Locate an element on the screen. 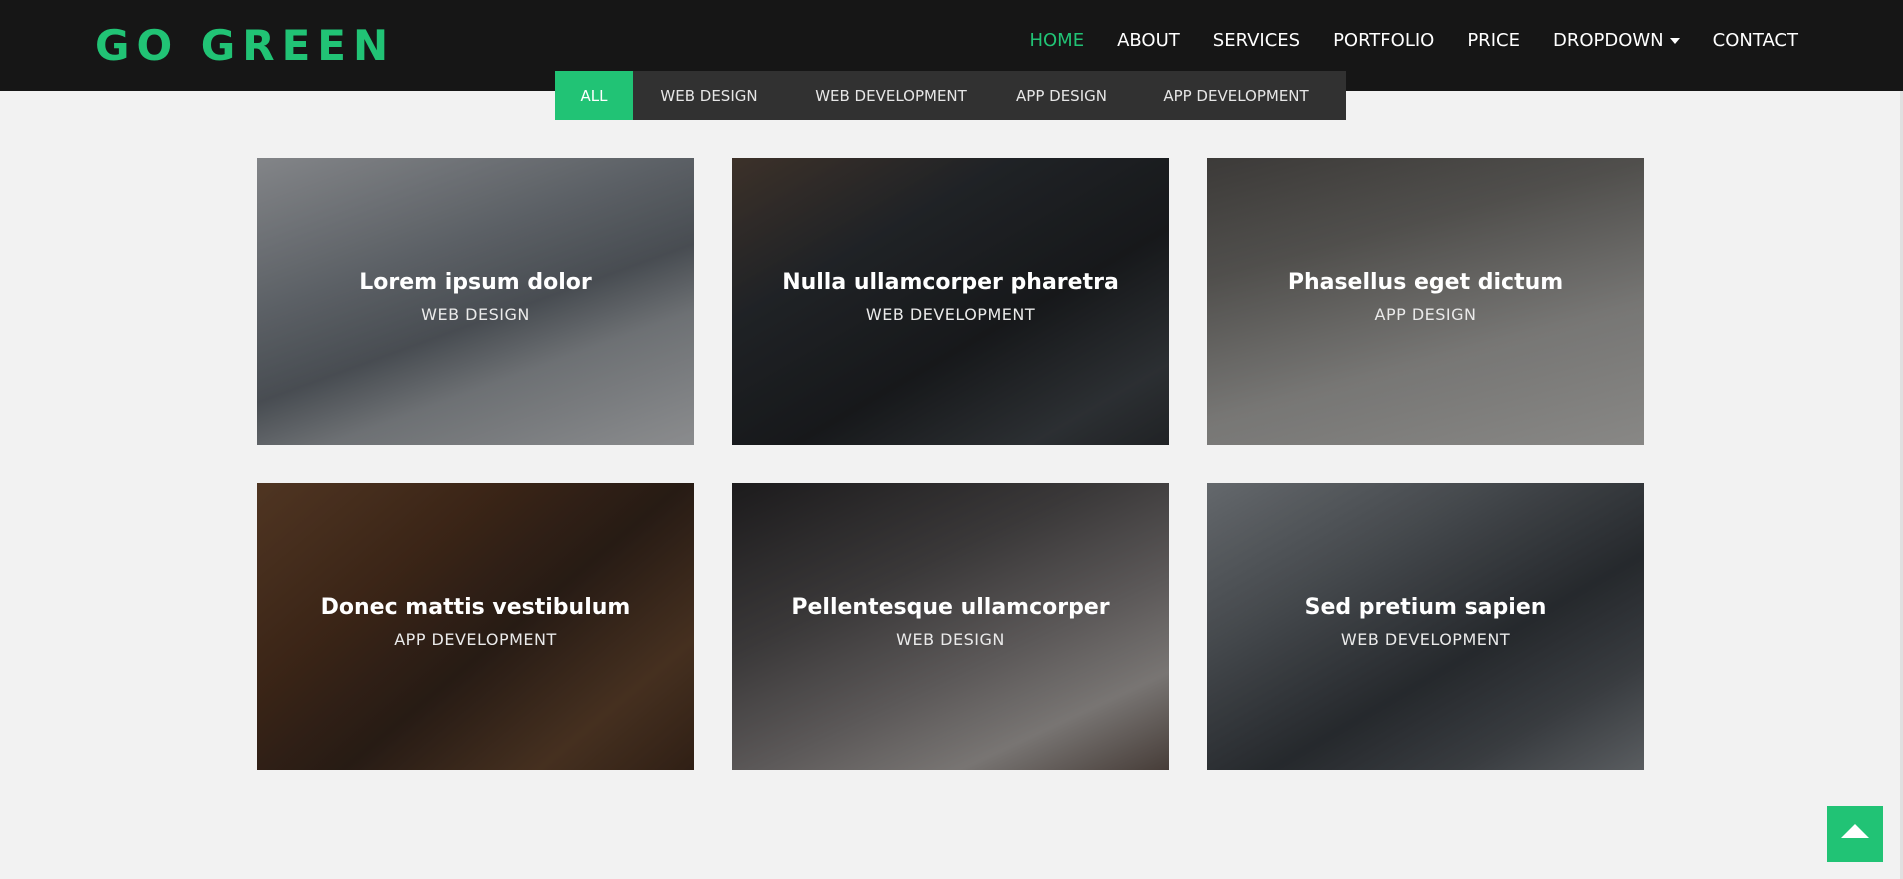 The height and width of the screenshot is (879, 1903). portfolio-category: APP DEVELOPMENT is located at coordinates (475, 639).